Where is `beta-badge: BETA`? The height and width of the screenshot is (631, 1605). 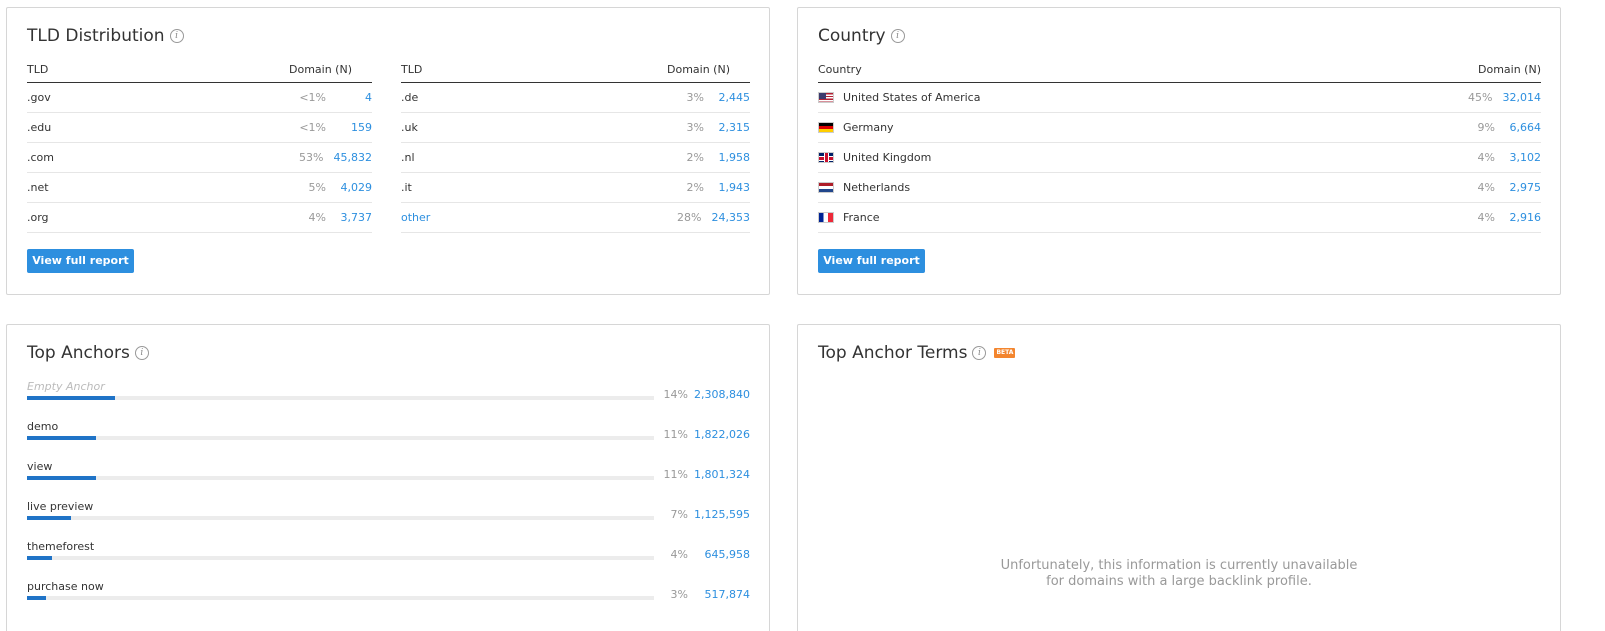
beta-badge: BETA is located at coordinates (1005, 353).